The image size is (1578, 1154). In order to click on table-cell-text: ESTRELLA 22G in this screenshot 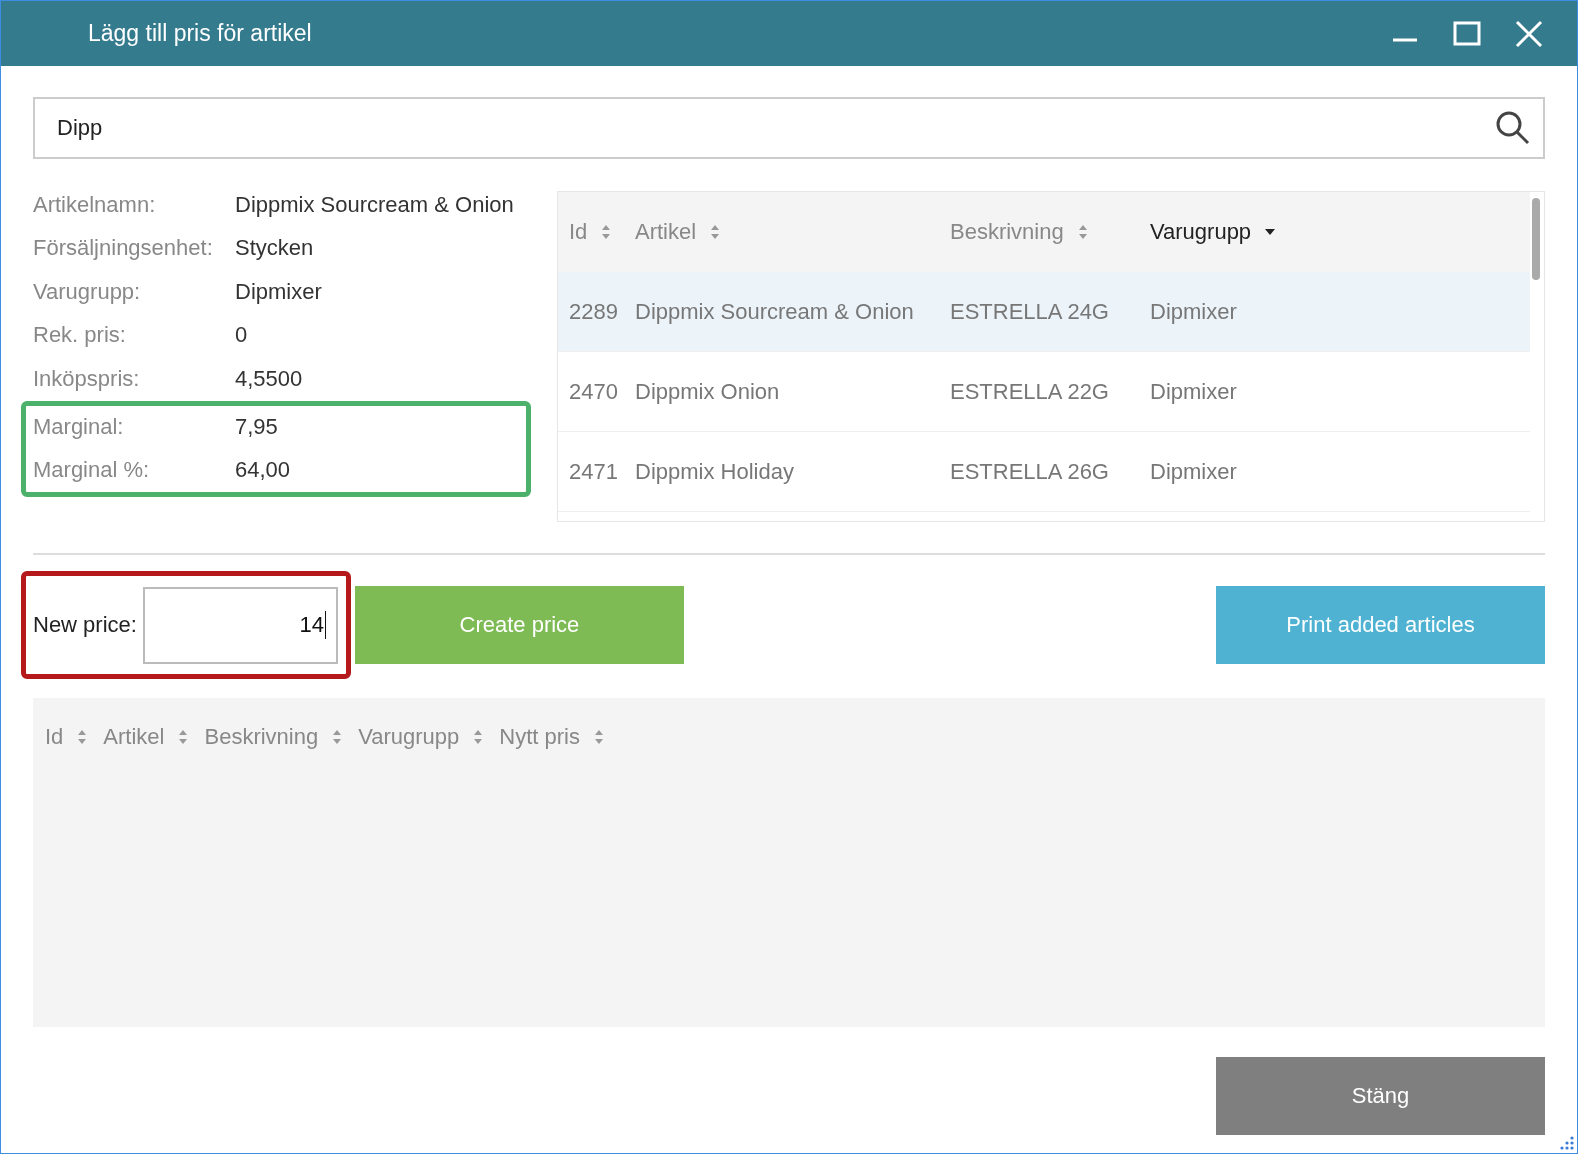, I will do `click(1030, 391)`.